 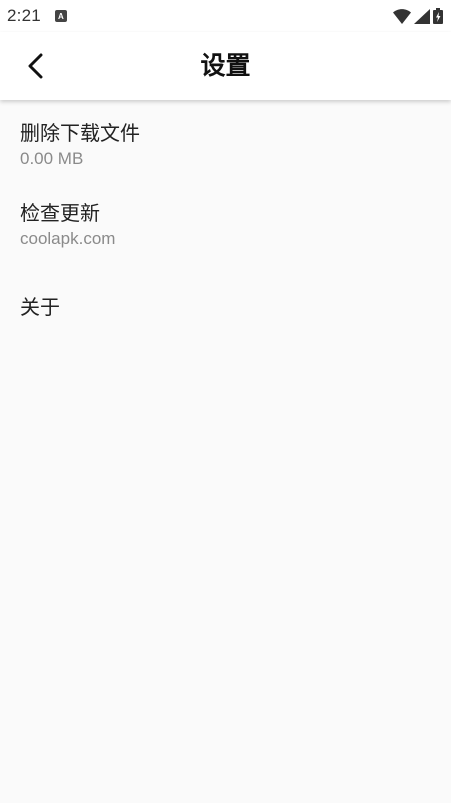 I want to click on app-bar: 设置, so click(x=225, y=66).